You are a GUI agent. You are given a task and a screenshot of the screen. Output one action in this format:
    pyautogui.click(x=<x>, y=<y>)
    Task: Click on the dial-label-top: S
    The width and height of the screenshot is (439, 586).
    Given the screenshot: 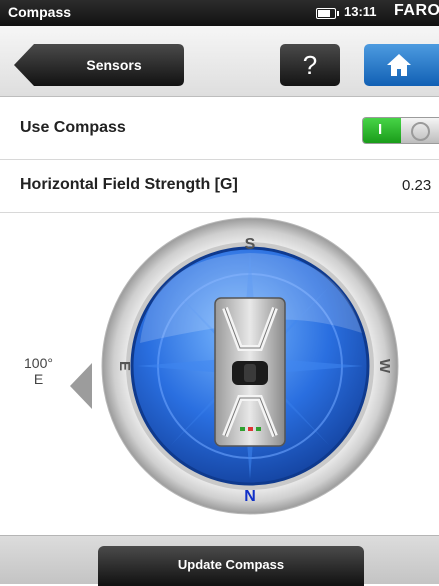 What is the action you would take?
    pyautogui.click(x=250, y=244)
    